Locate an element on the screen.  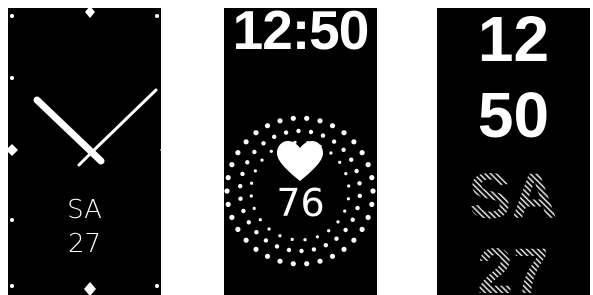
date-label: 27 is located at coordinates (84, 244).